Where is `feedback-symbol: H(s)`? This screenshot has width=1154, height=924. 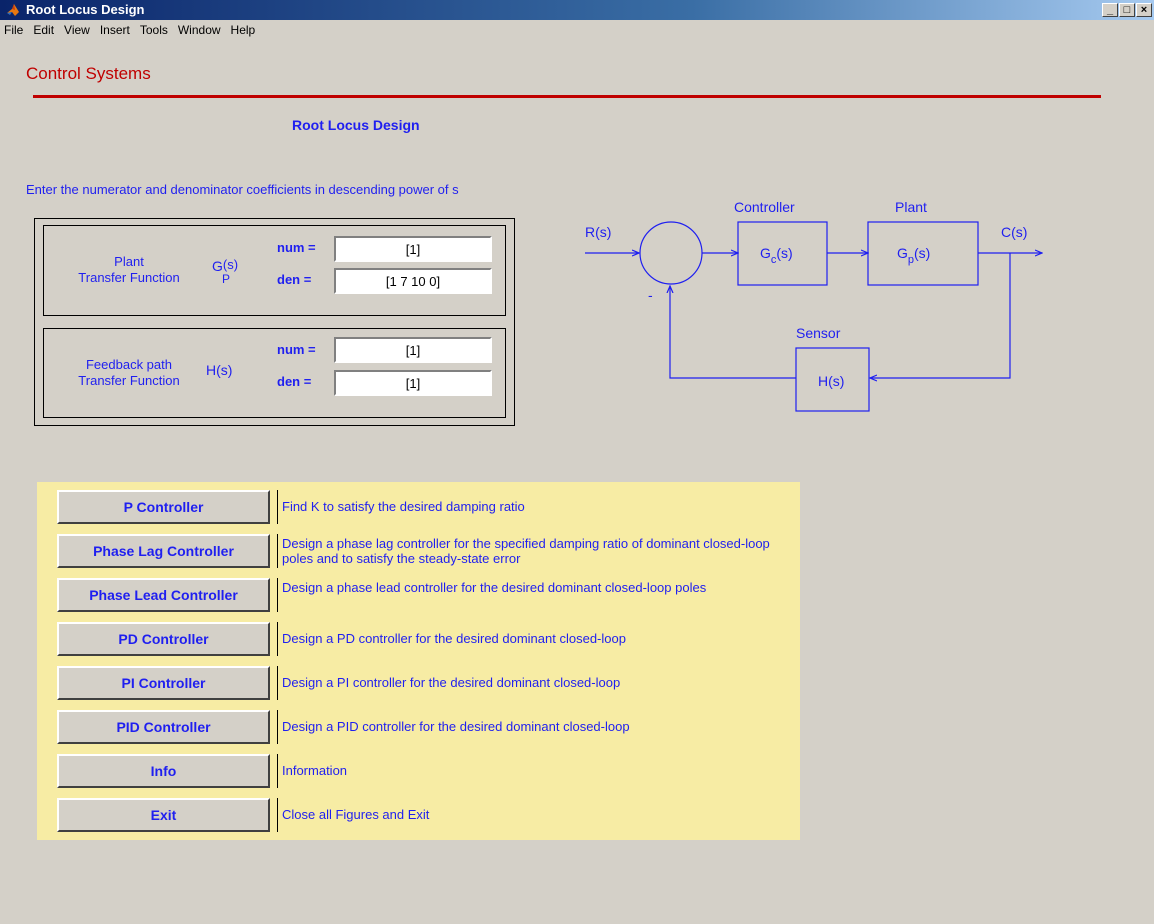 feedback-symbol: H(s) is located at coordinates (219, 370).